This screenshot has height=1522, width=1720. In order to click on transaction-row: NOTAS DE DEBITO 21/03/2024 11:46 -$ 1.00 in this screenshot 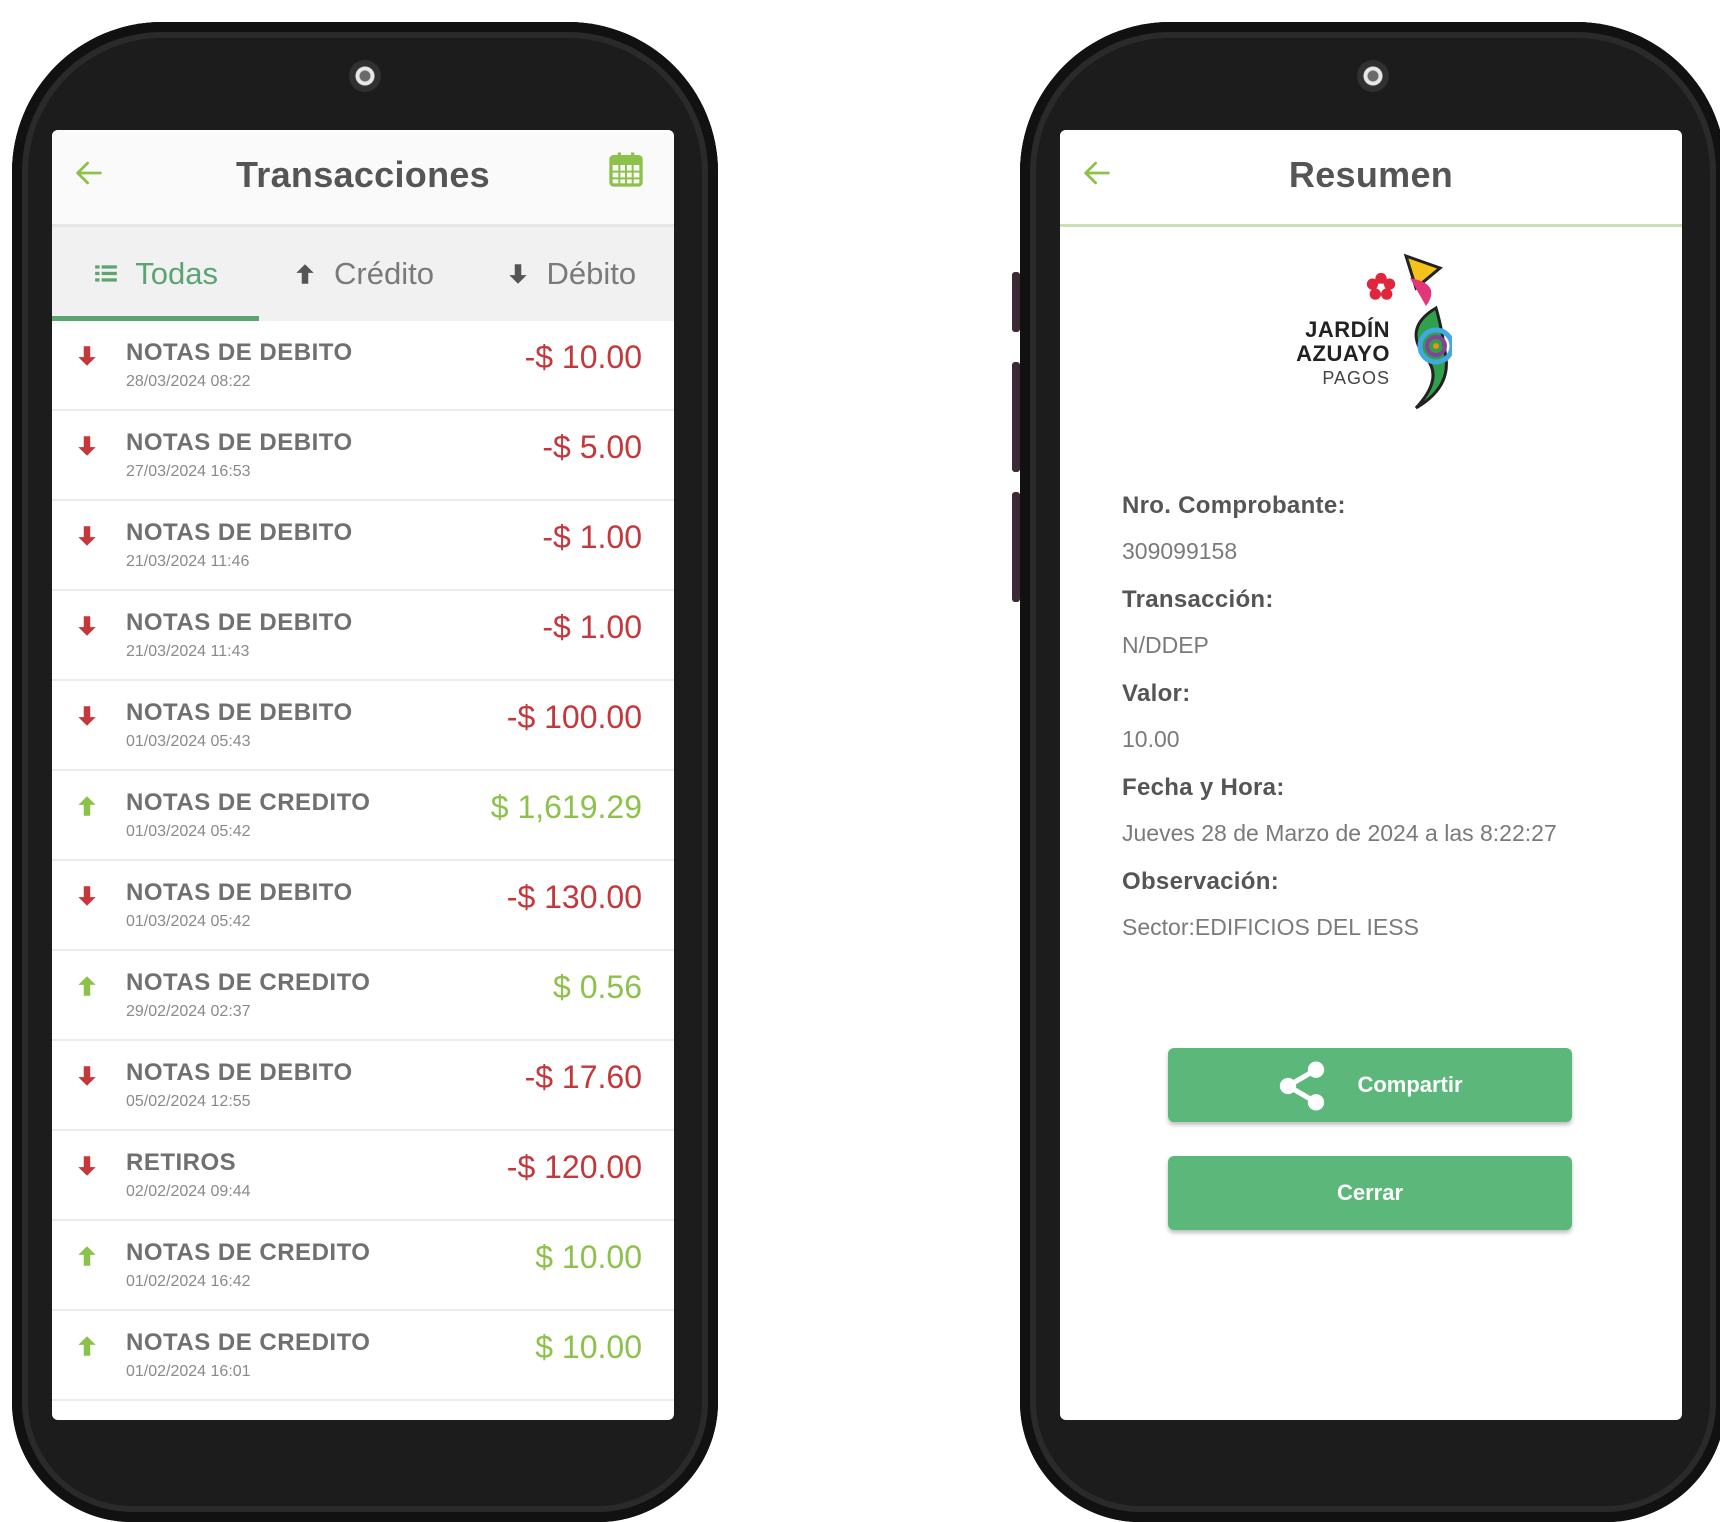, I will do `click(363, 546)`.